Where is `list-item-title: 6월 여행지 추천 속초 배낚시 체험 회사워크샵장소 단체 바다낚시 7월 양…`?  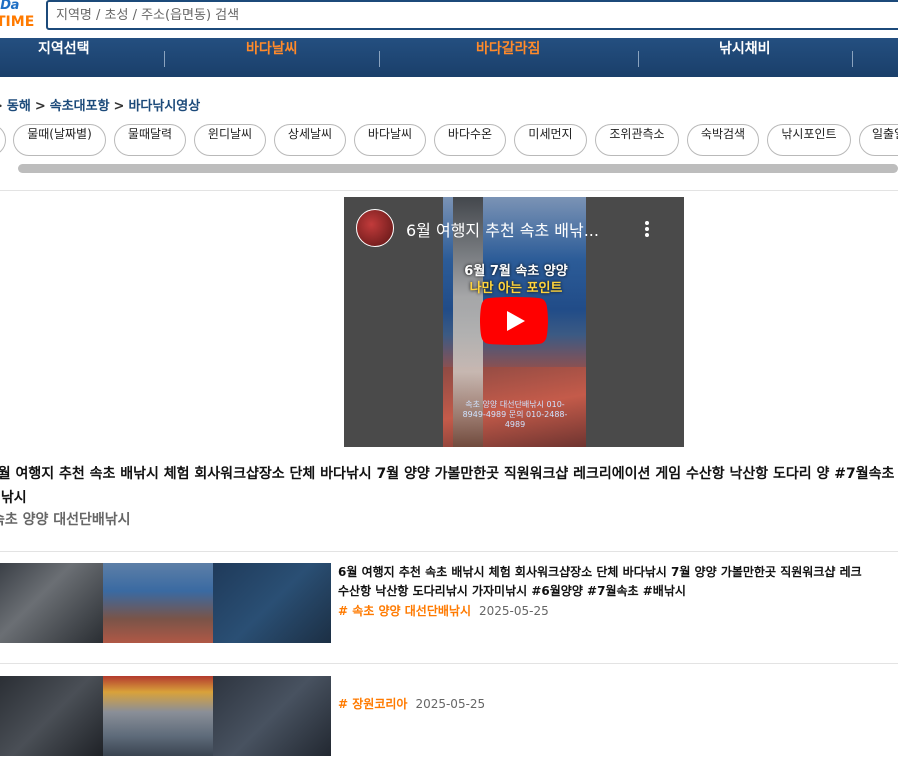 list-item-title: 6월 여행지 추천 속초 배낚시 체험 회사워크샵장소 단체 바다낚시 7월 양… is located at coordinates (618, 582).